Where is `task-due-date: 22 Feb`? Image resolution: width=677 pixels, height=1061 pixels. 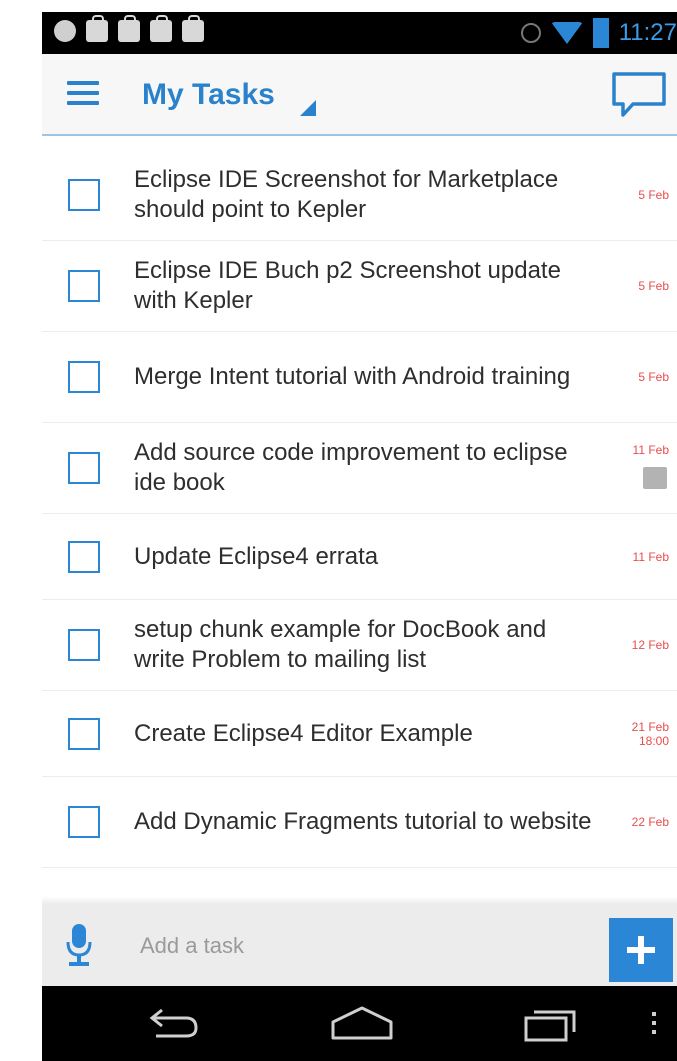 task-due-date: 22 Feb is located at coordinates (650, 822).